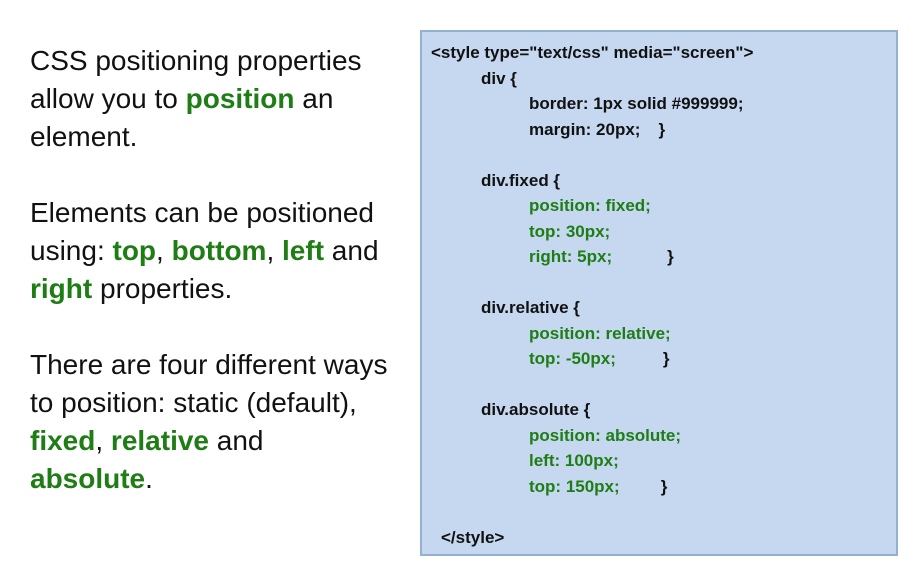  Describe the element at coordinates (536, 409) in the screenshot. I see `code-line-absolute-selector: div.absolute {` at that location.